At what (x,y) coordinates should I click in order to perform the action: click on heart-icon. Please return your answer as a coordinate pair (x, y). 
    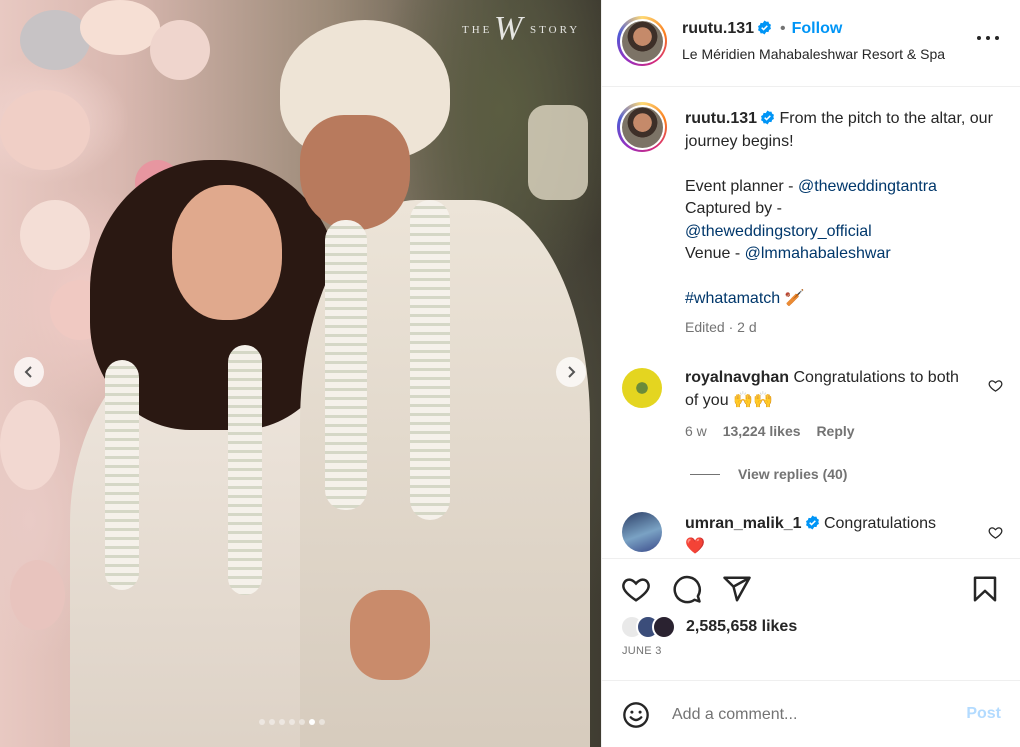
    Looking at the image, I should click on (636, 589).